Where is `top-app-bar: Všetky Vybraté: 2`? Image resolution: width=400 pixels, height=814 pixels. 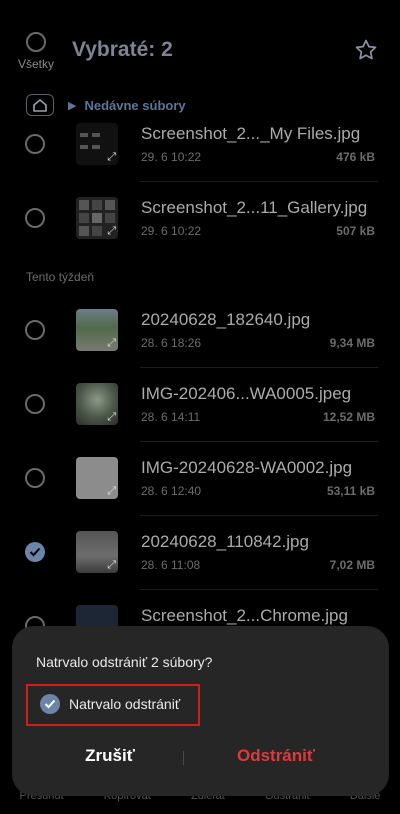 top-app-bar: Všetky Vybraté: 2 is located at coordinates (200, 45).